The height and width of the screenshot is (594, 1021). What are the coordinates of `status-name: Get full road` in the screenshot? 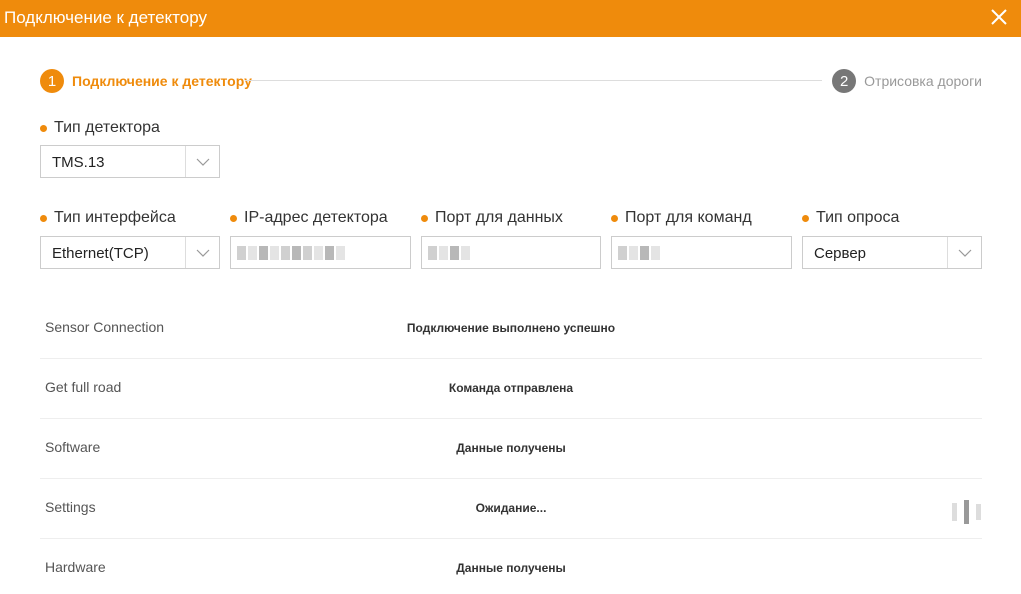 It's located at (83, 387).